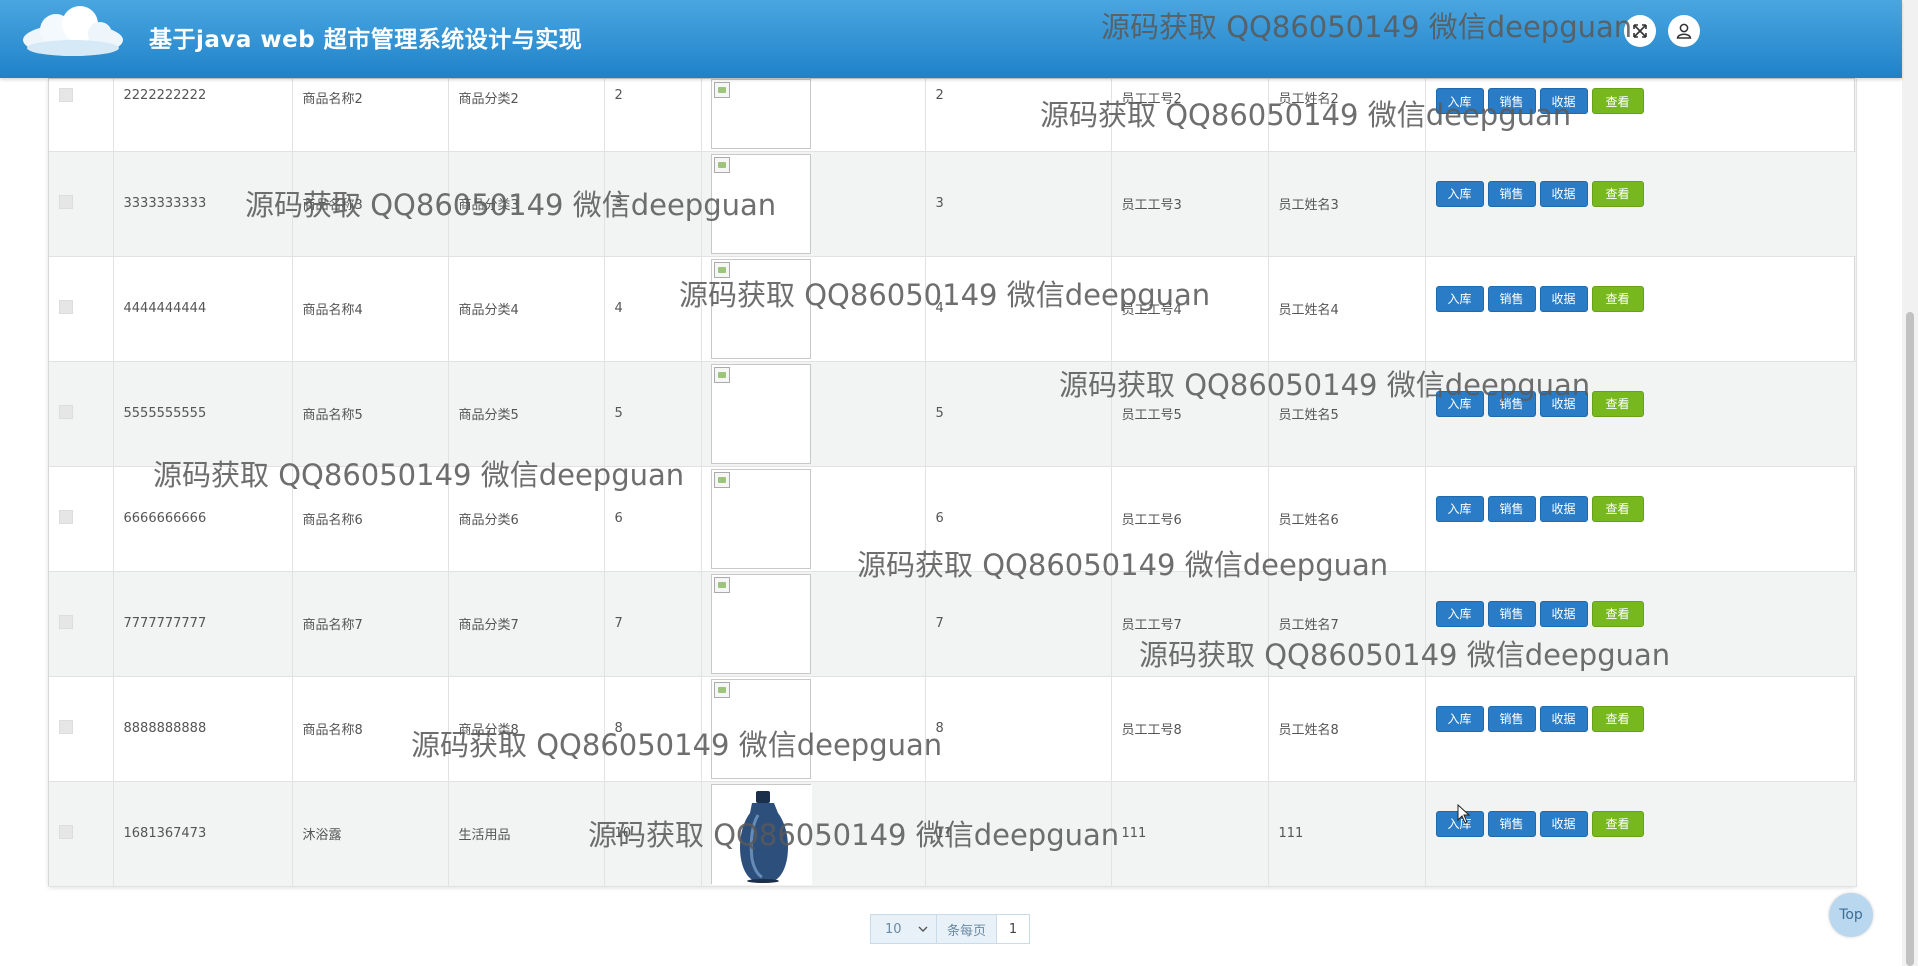 The height and width of the screenshot is (966, 1918). What do you see at coordinates (1018, 624) in the screenshot?
I see `cell-value: 7` at bounding box center [1018, 624].